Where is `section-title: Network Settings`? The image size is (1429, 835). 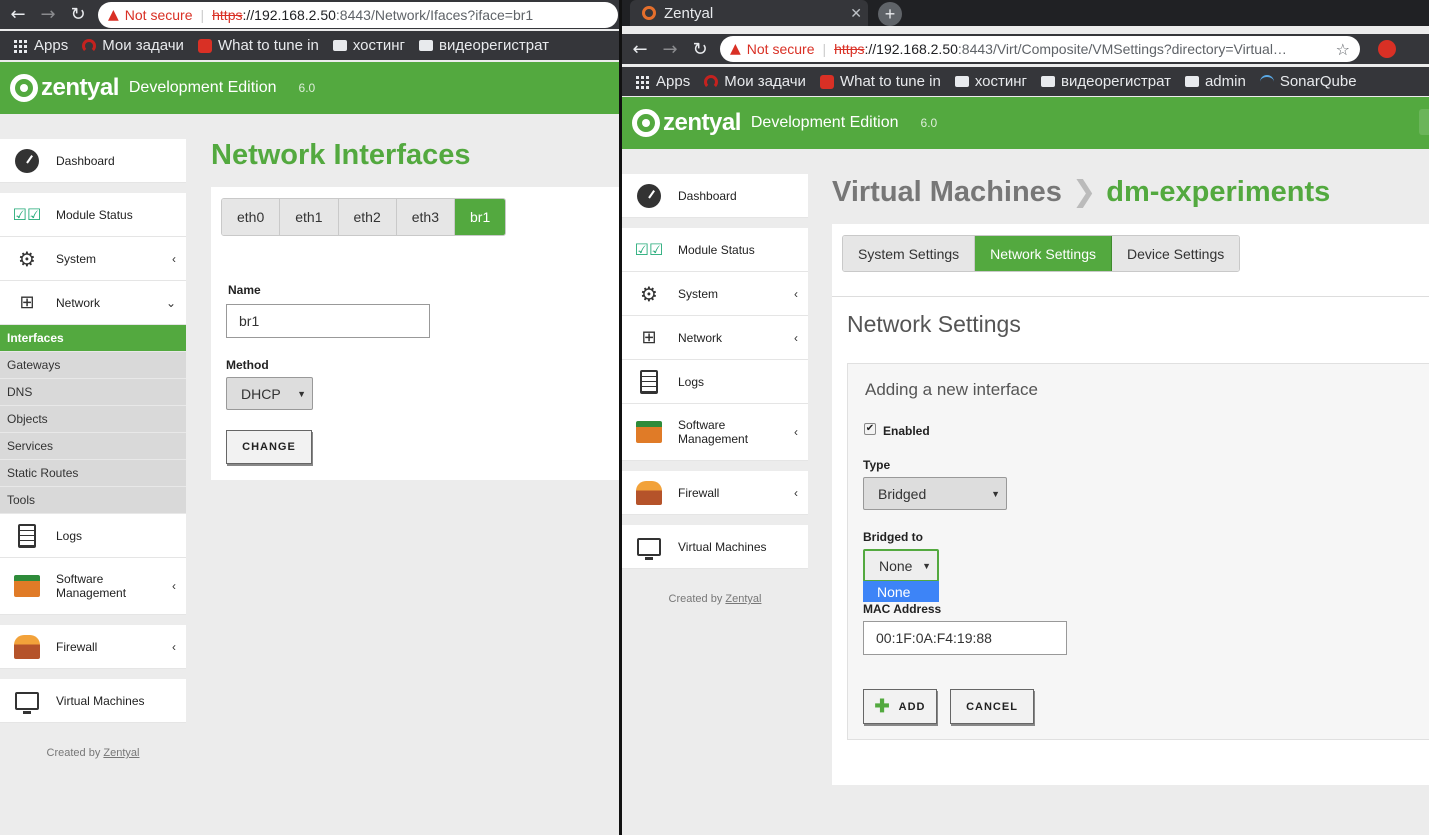
section-title: Network Settings is located at coordinates (934, 324).